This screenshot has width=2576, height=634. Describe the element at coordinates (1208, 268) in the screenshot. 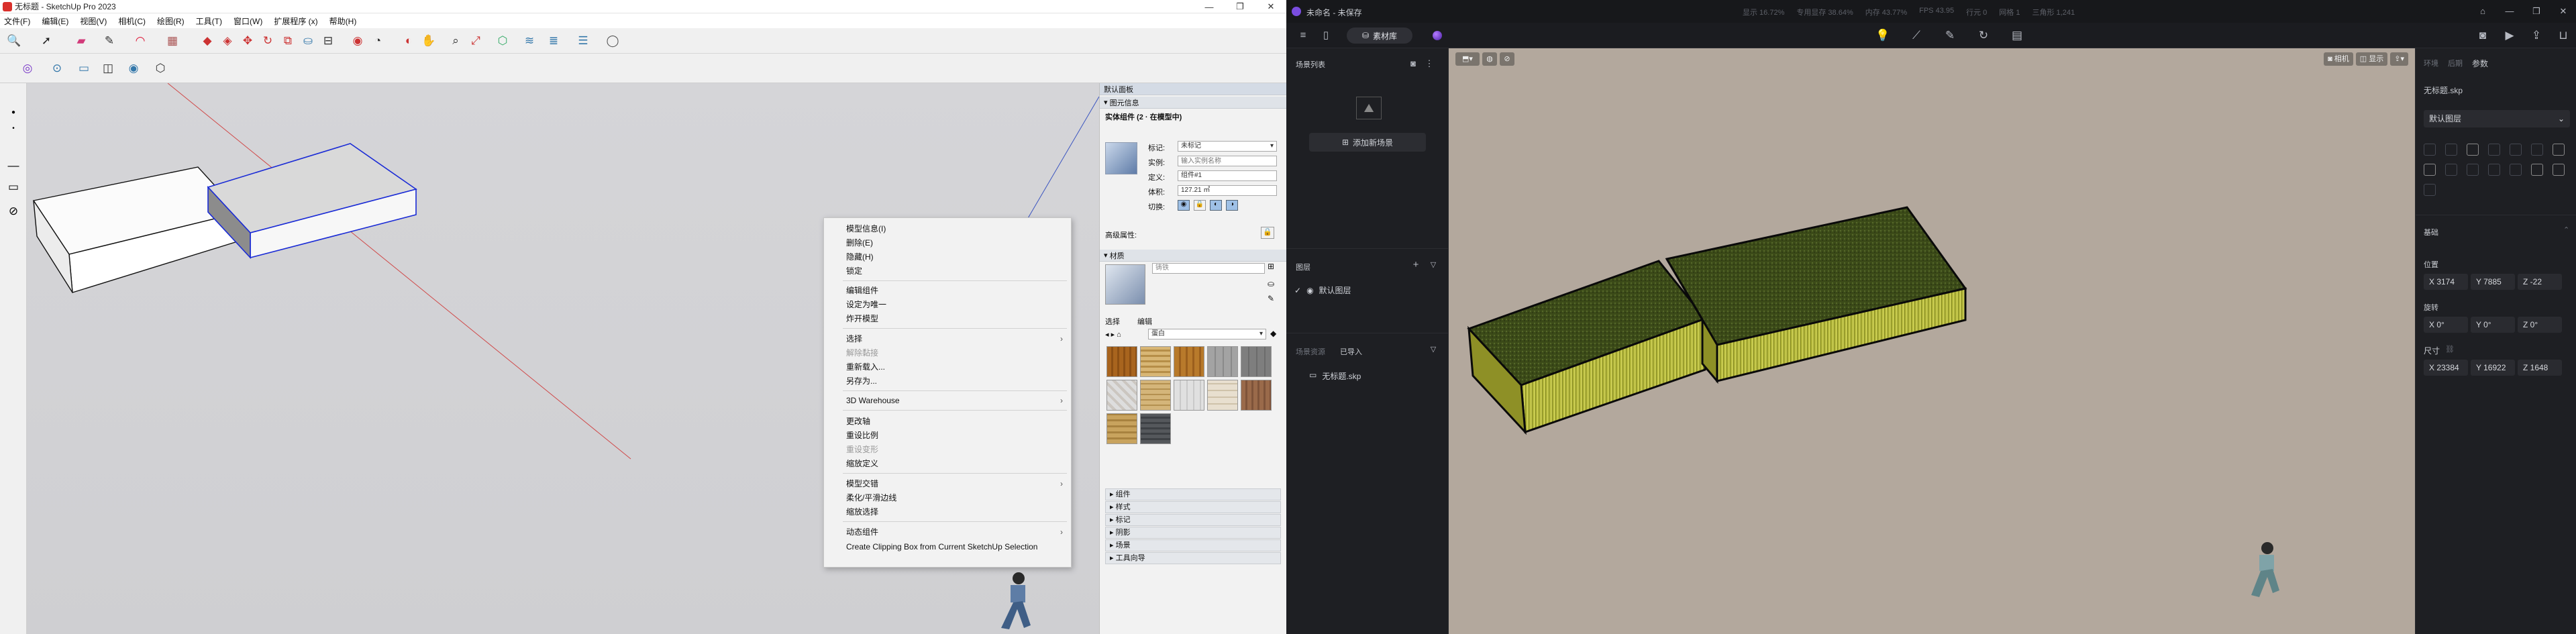

I see `material-name-field: 铸铁` at that location.